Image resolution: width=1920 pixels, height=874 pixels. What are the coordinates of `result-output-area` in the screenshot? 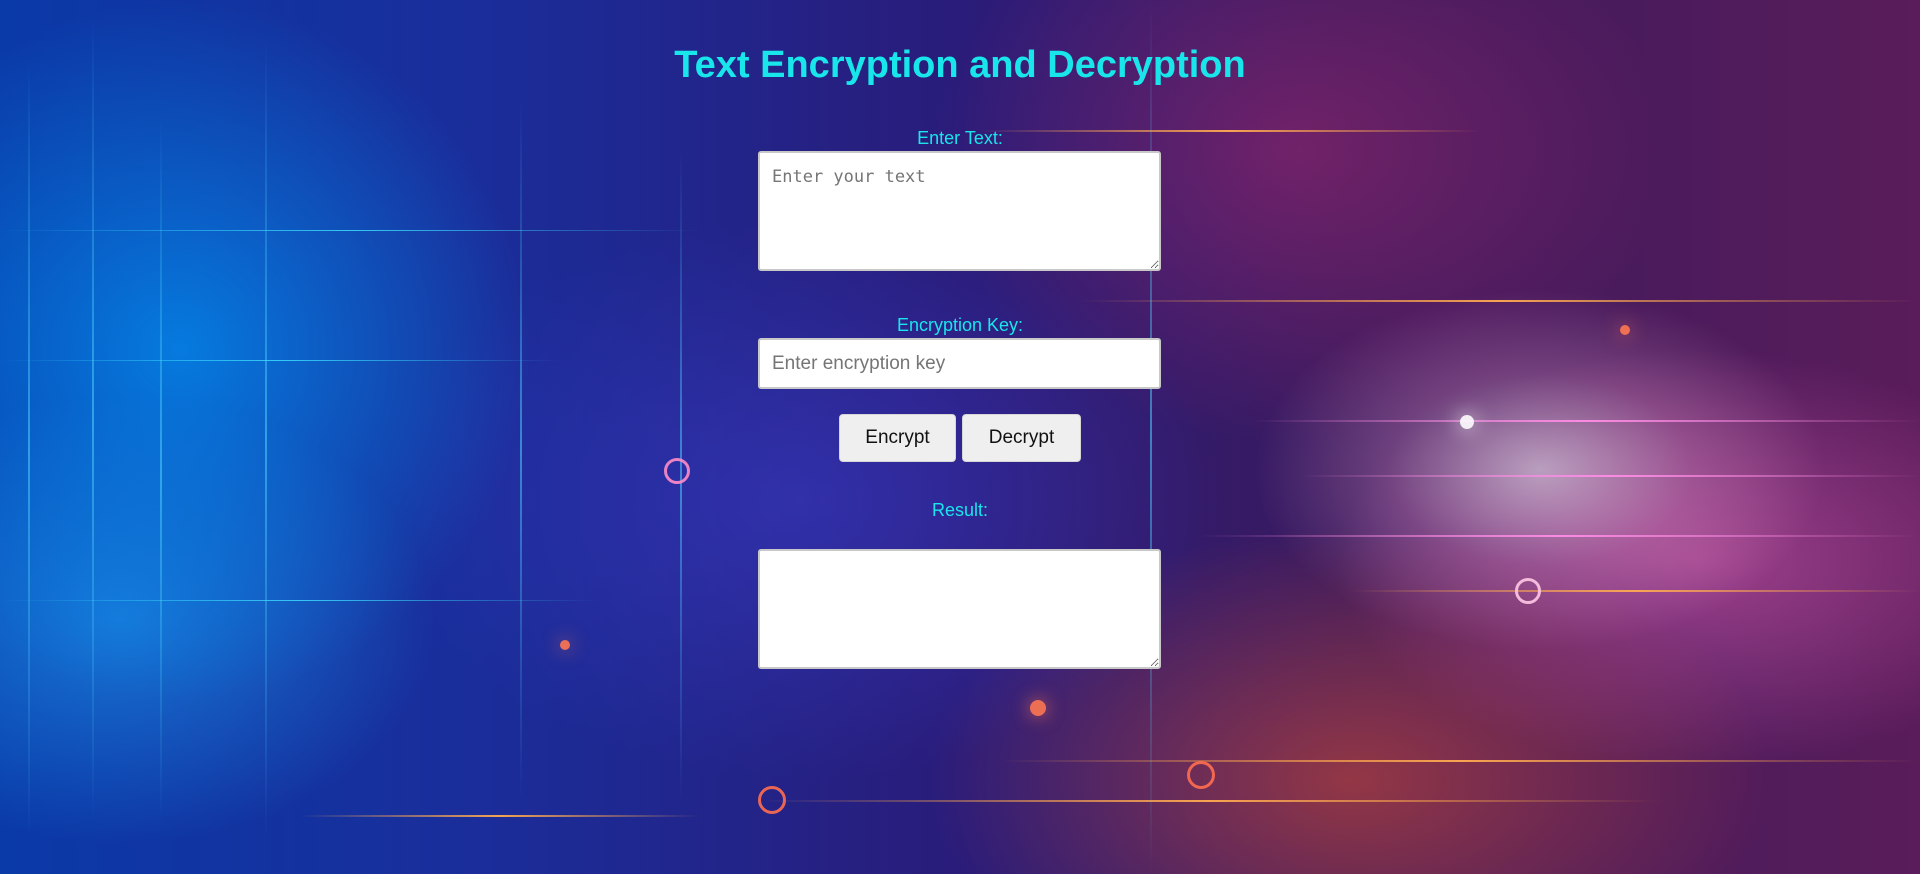 It's located at (959, 609).